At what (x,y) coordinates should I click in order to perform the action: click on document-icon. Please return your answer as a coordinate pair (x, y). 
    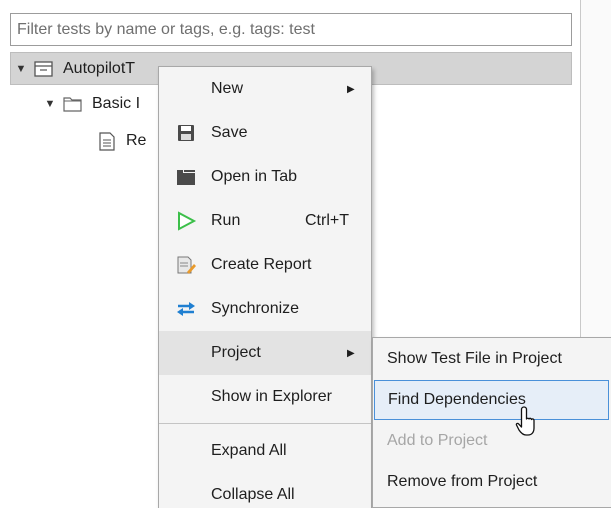
    Looking at the image, I should click on (107, 141).